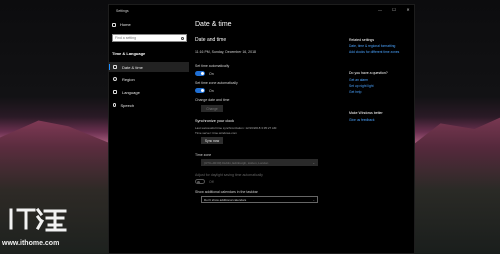 The image size is (500, 254). Describe the element at coordinates (408, 9) in the screenshot. I see `close-button: ✕` at that location.